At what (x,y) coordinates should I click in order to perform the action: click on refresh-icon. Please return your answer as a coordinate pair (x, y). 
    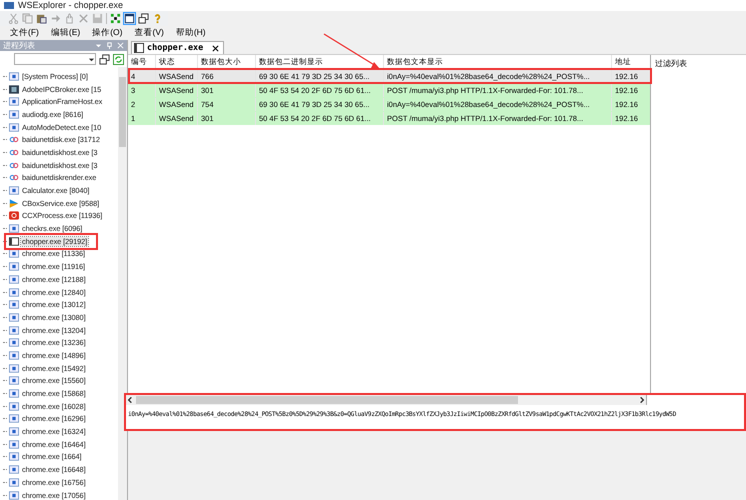
    Looking at the image, I should click on (118, 59).